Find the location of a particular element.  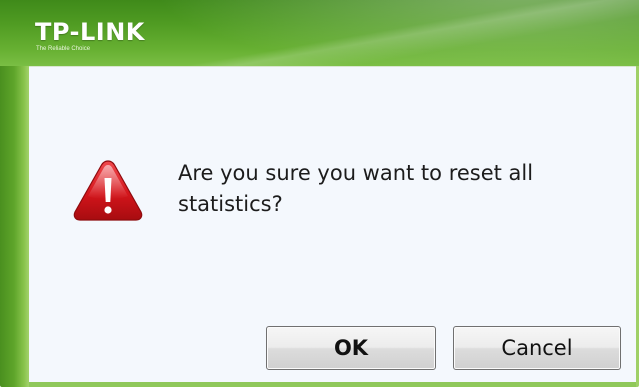

cancel-button: Cancel is located at coordinates (537, 348).